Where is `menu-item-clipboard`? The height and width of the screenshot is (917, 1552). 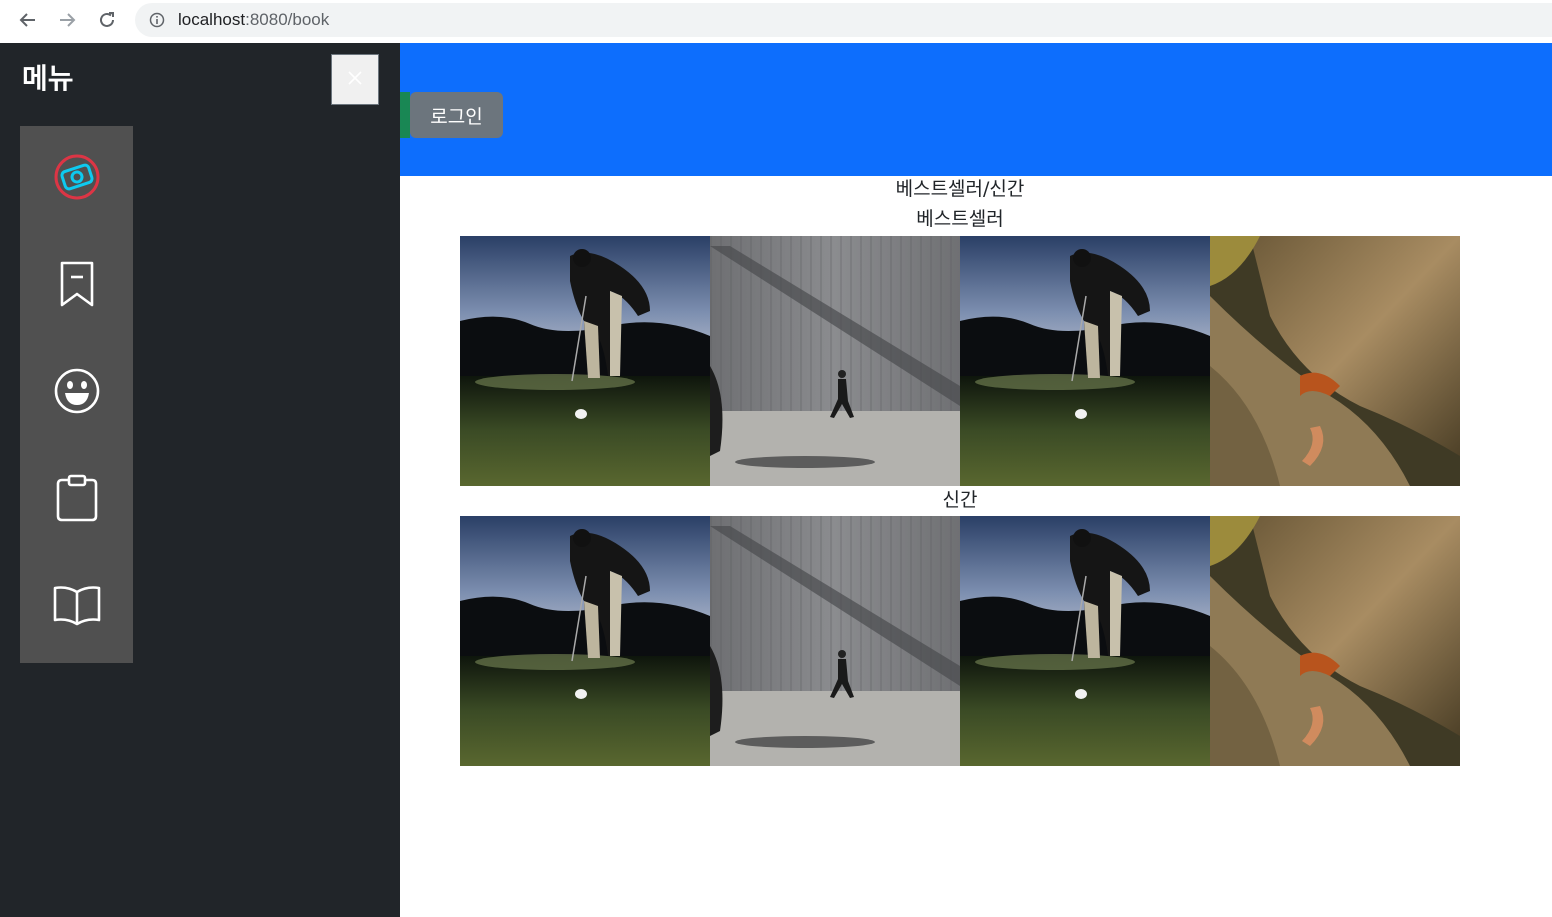 menu-item-clipboard is located at coordinates (76, 500).